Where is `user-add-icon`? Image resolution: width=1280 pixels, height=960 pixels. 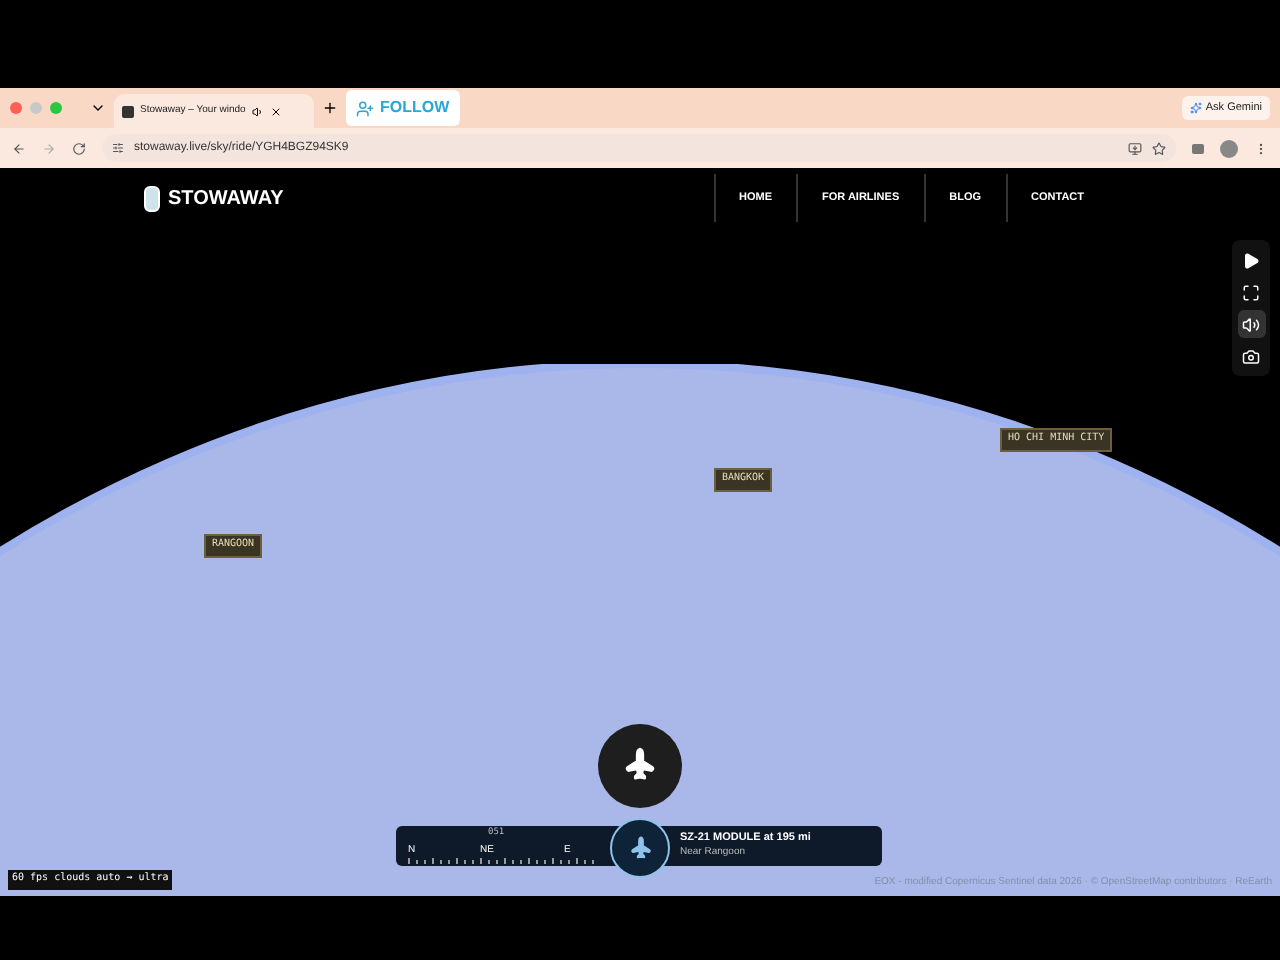 user-add-icon is located at coordinates (365, 108).